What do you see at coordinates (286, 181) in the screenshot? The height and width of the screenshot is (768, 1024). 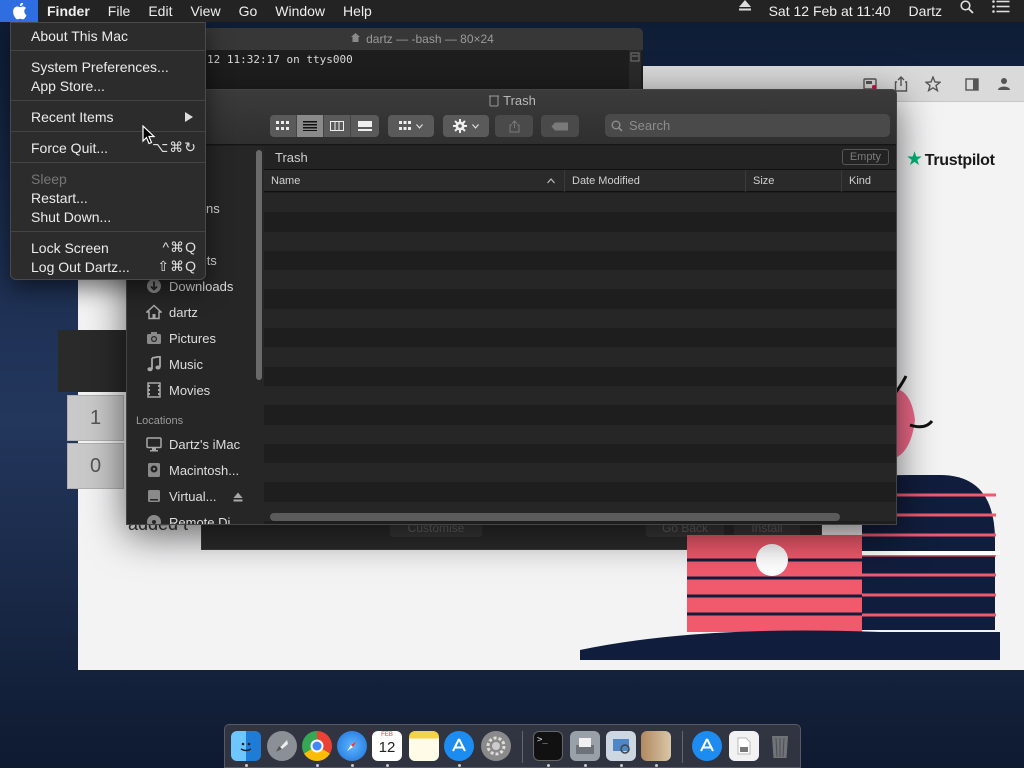 I see `column-header-label: Name` at bounding box center [286, 181].